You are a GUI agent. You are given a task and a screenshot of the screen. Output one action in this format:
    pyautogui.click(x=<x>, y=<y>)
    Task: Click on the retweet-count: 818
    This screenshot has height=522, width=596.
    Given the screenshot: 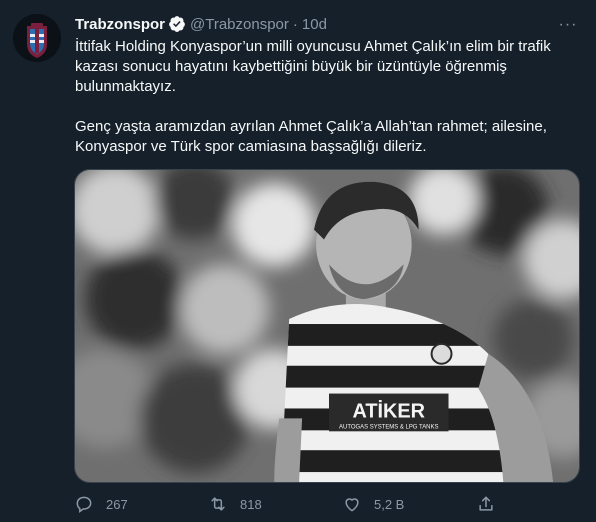 What is the action you would take?
    pyautogui.click(x=251, y=504)
    